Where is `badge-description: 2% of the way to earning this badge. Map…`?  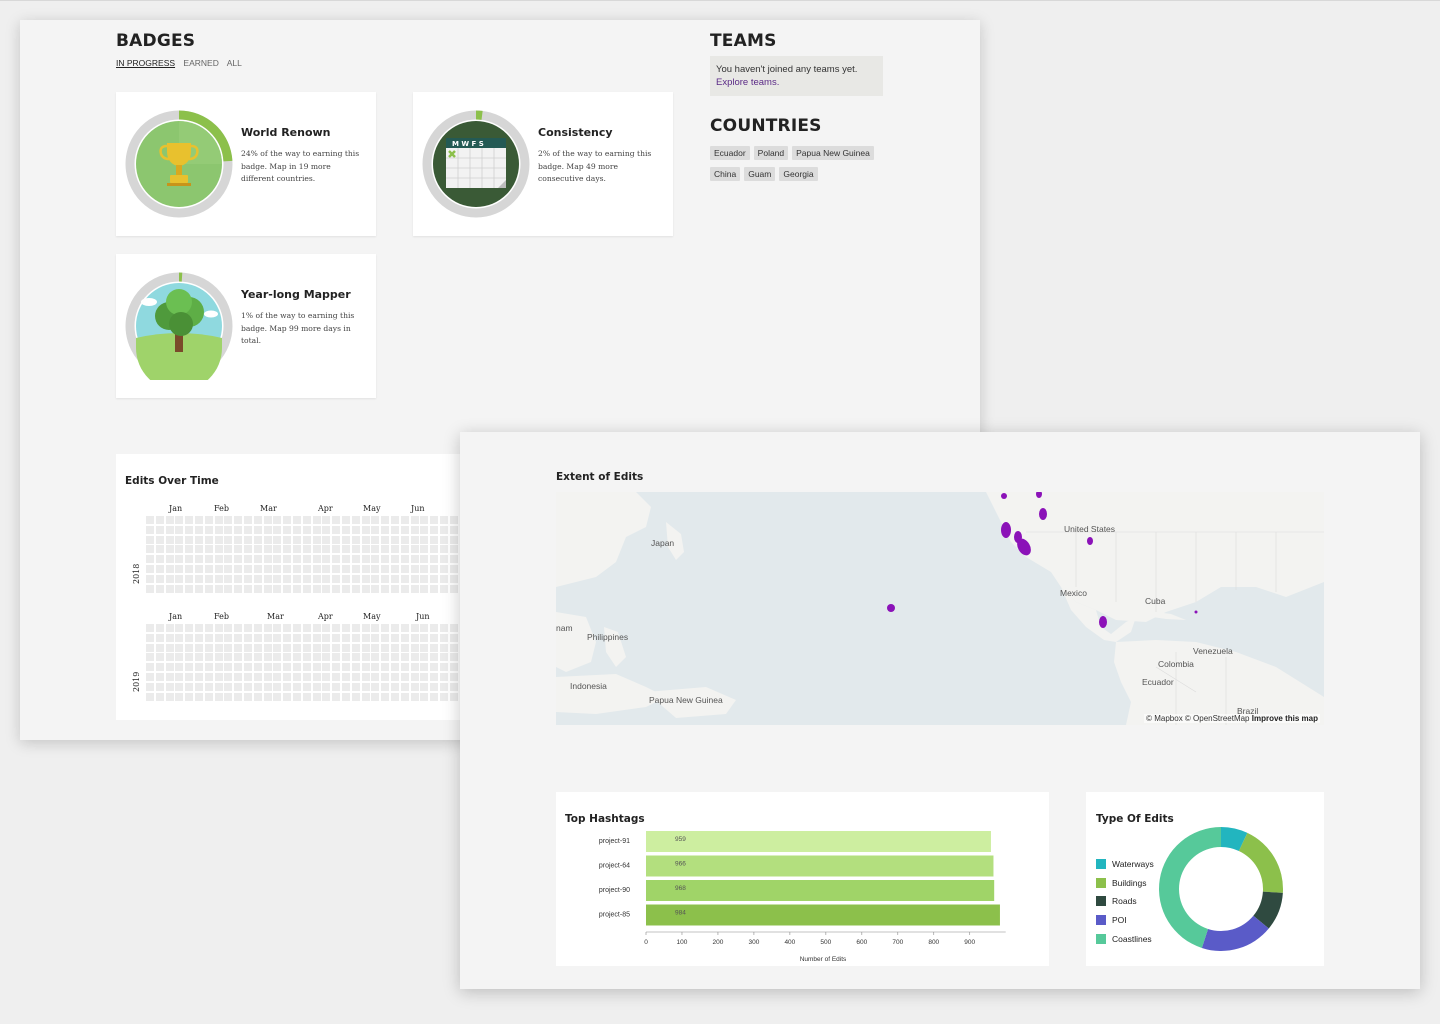 badge-description: 2% of the way to earning this badge. Map… is located at coordinates (595, 166).